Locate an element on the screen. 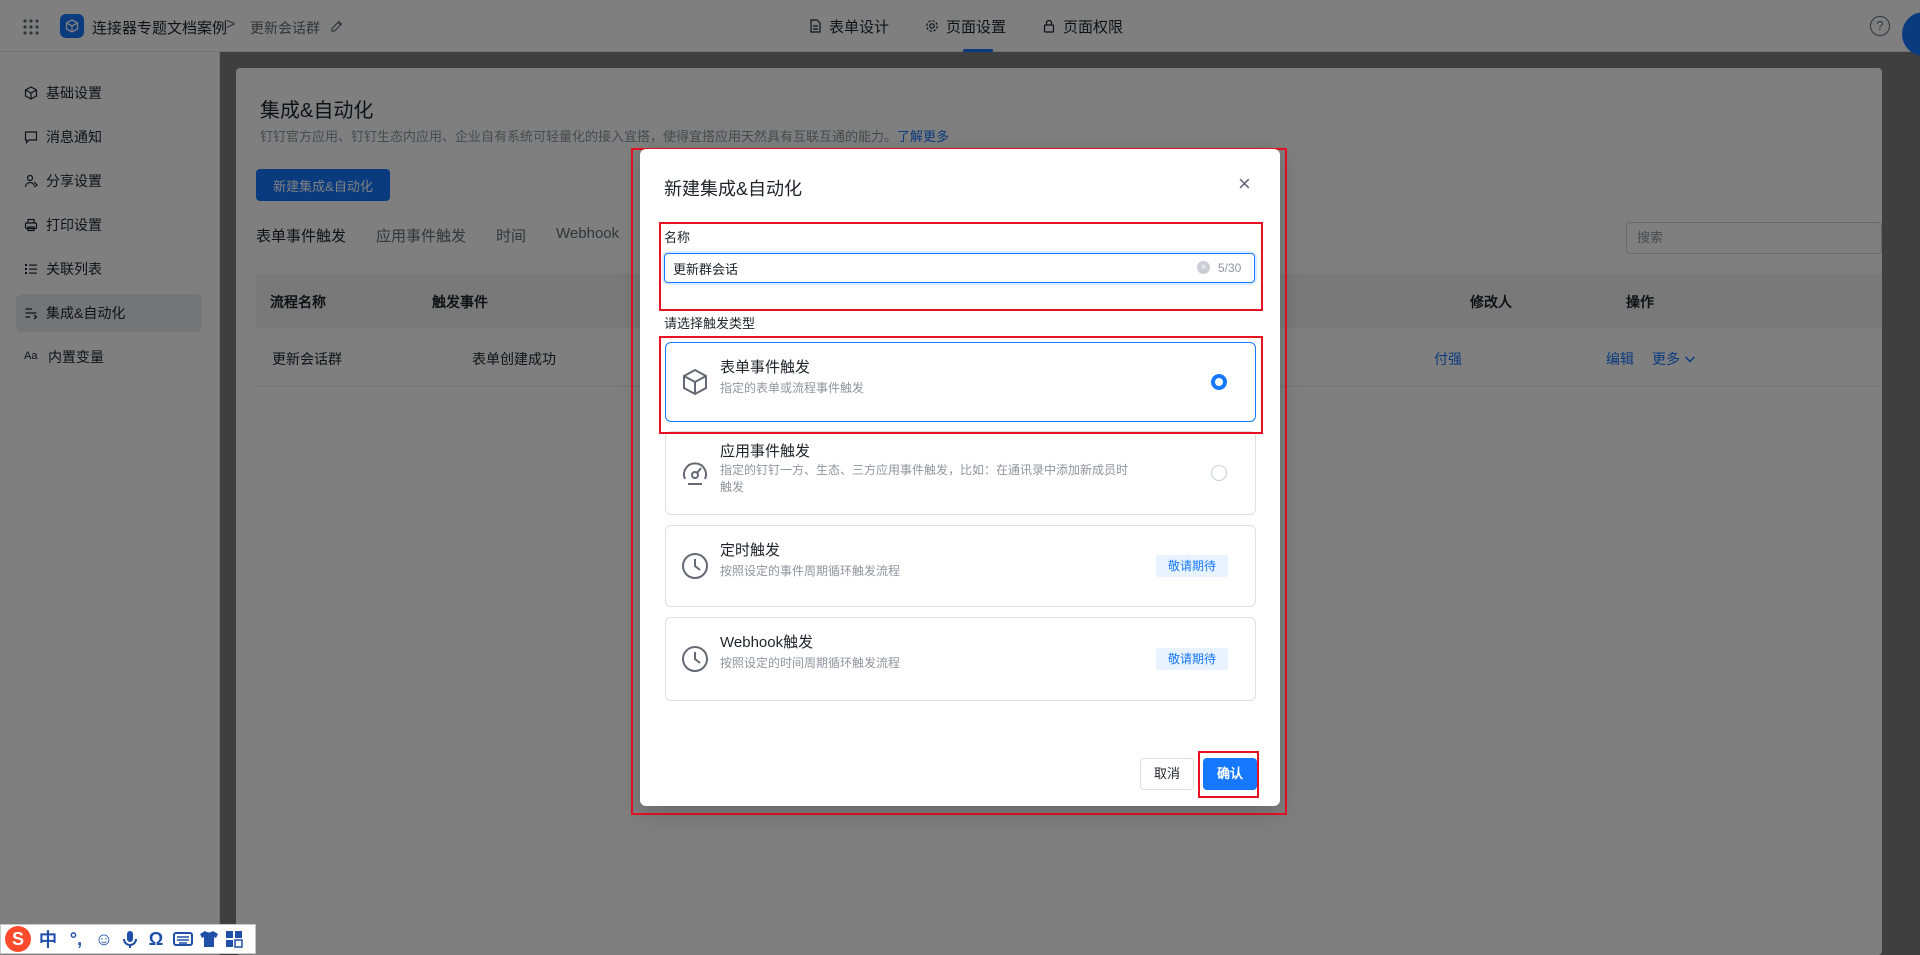  highlight-form-event-option is located at coordinates (961, 385).